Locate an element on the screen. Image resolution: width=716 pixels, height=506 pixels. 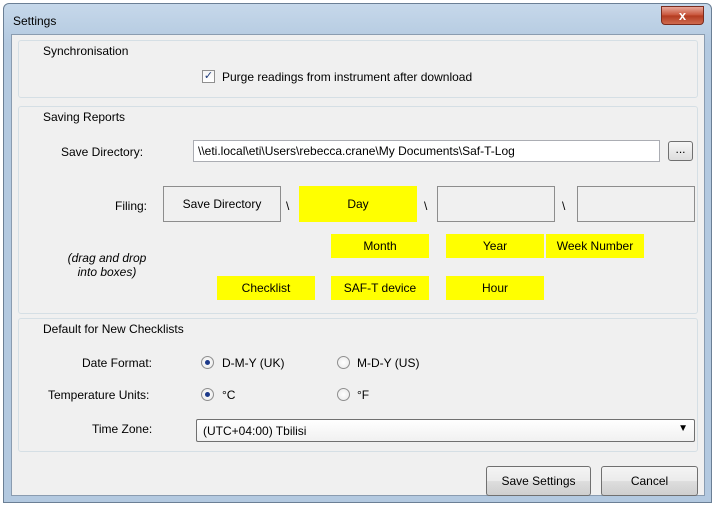
defaults-title: Default for New Checklists is located at coordinates (113, 329).